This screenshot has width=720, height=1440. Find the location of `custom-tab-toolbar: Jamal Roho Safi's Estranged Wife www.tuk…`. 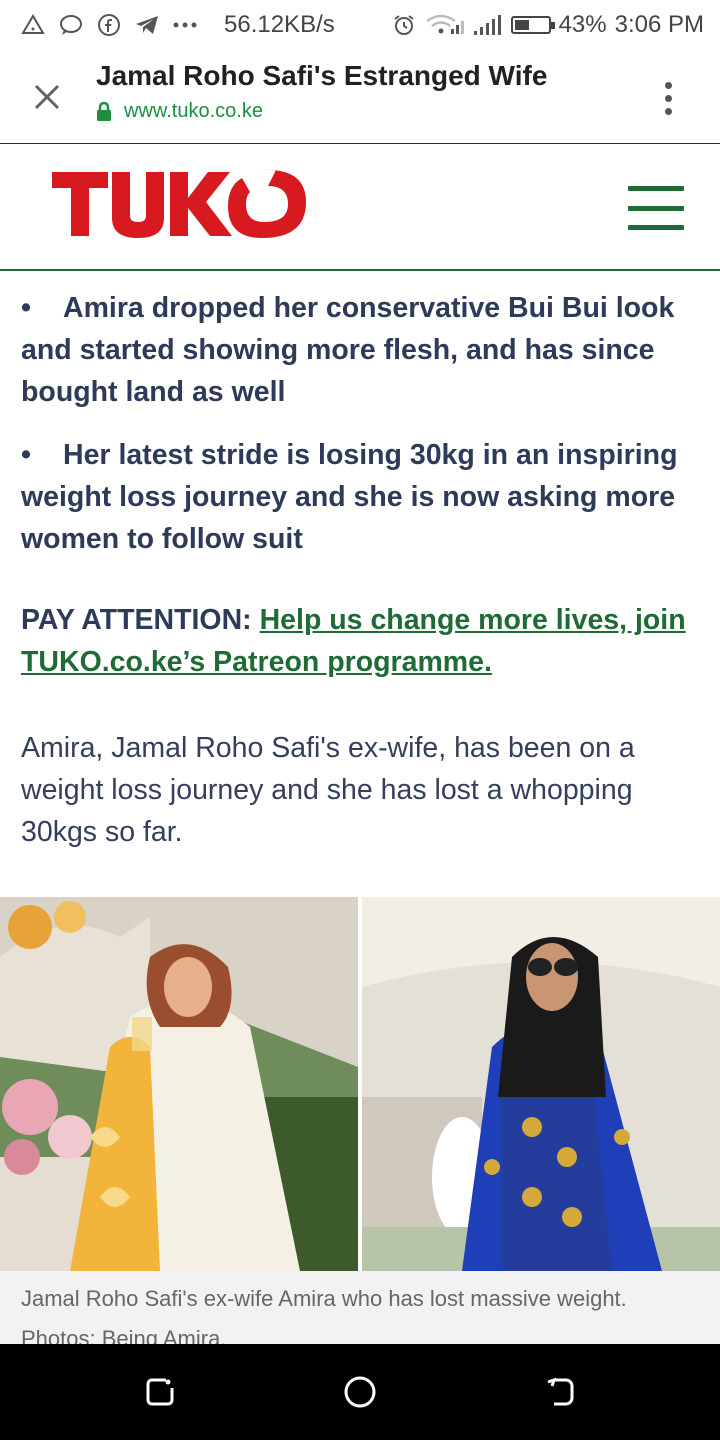

custom-tab-toolbar: Jamal Roho Safi's Estranged Wife www.tuk… is located at coordinates (360, 97).